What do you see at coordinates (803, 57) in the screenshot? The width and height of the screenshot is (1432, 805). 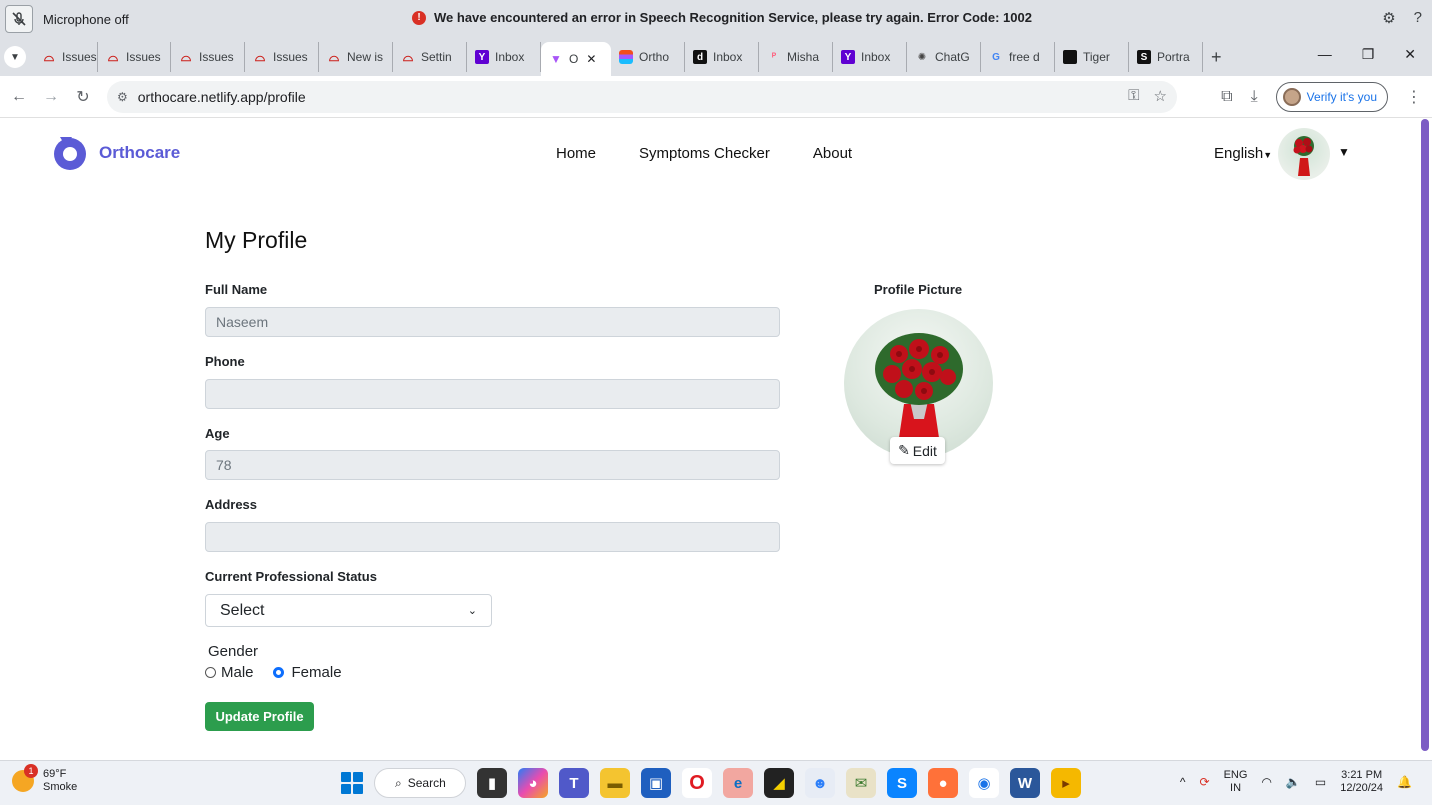 I see `tab-label: Misha` at bounding box center [803, 57].